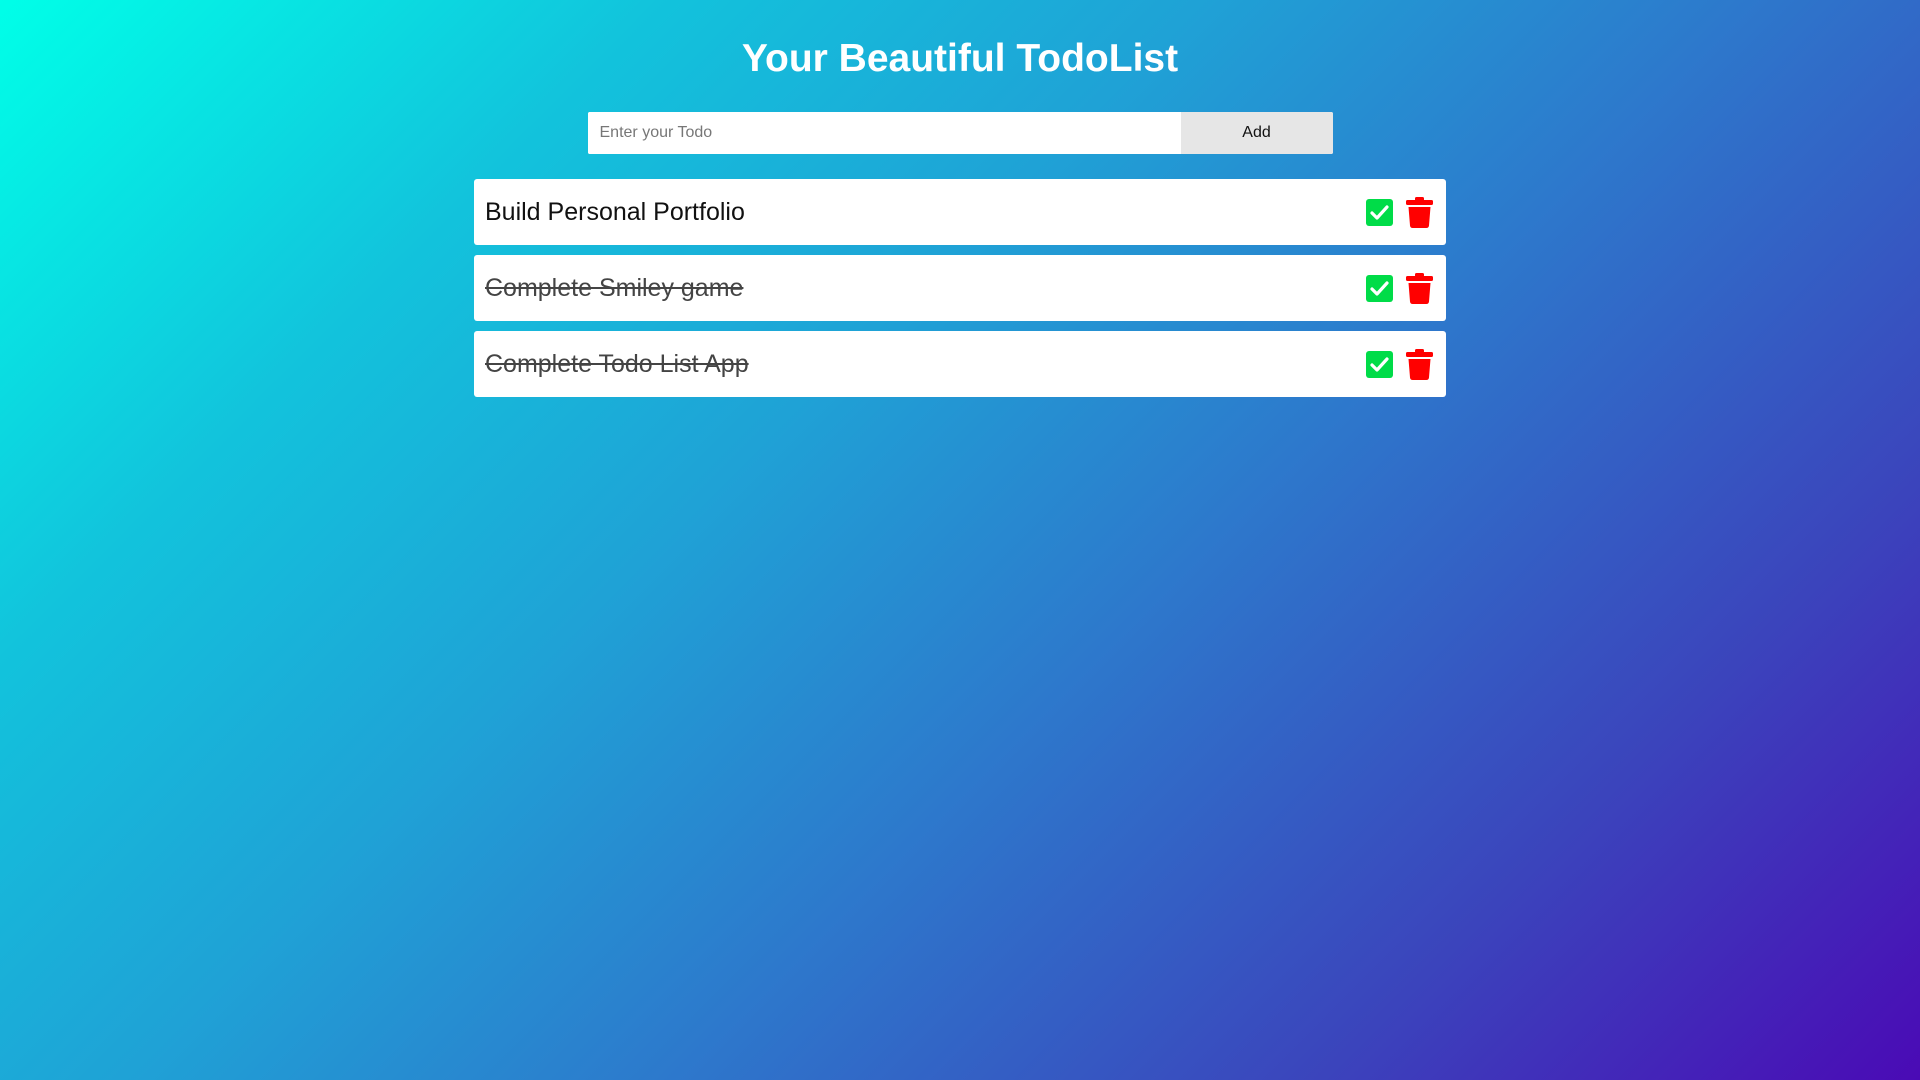 The image size is (1920, 1080). Describe the element at coordinates (615, 211) in the screenshot. I see `todo-text: Build Personal Portfolio` at that location.